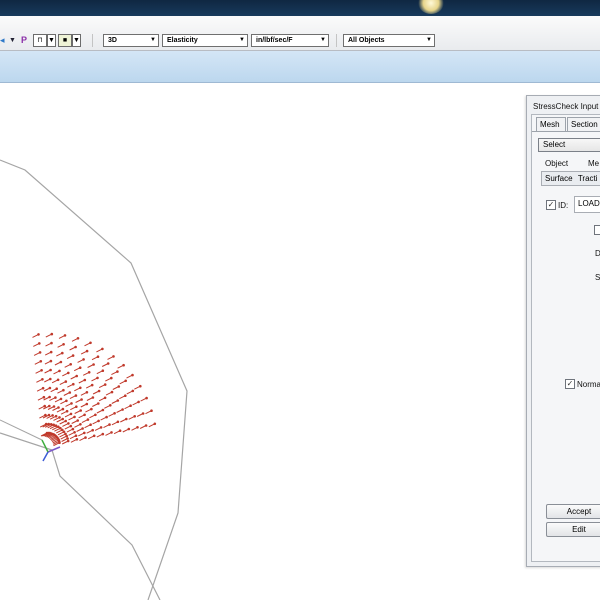 This screenshot has width=600, height=600. Describe the element at coordinates (563, 205) in the screenshot. I see `id-label: ID:` at that location.